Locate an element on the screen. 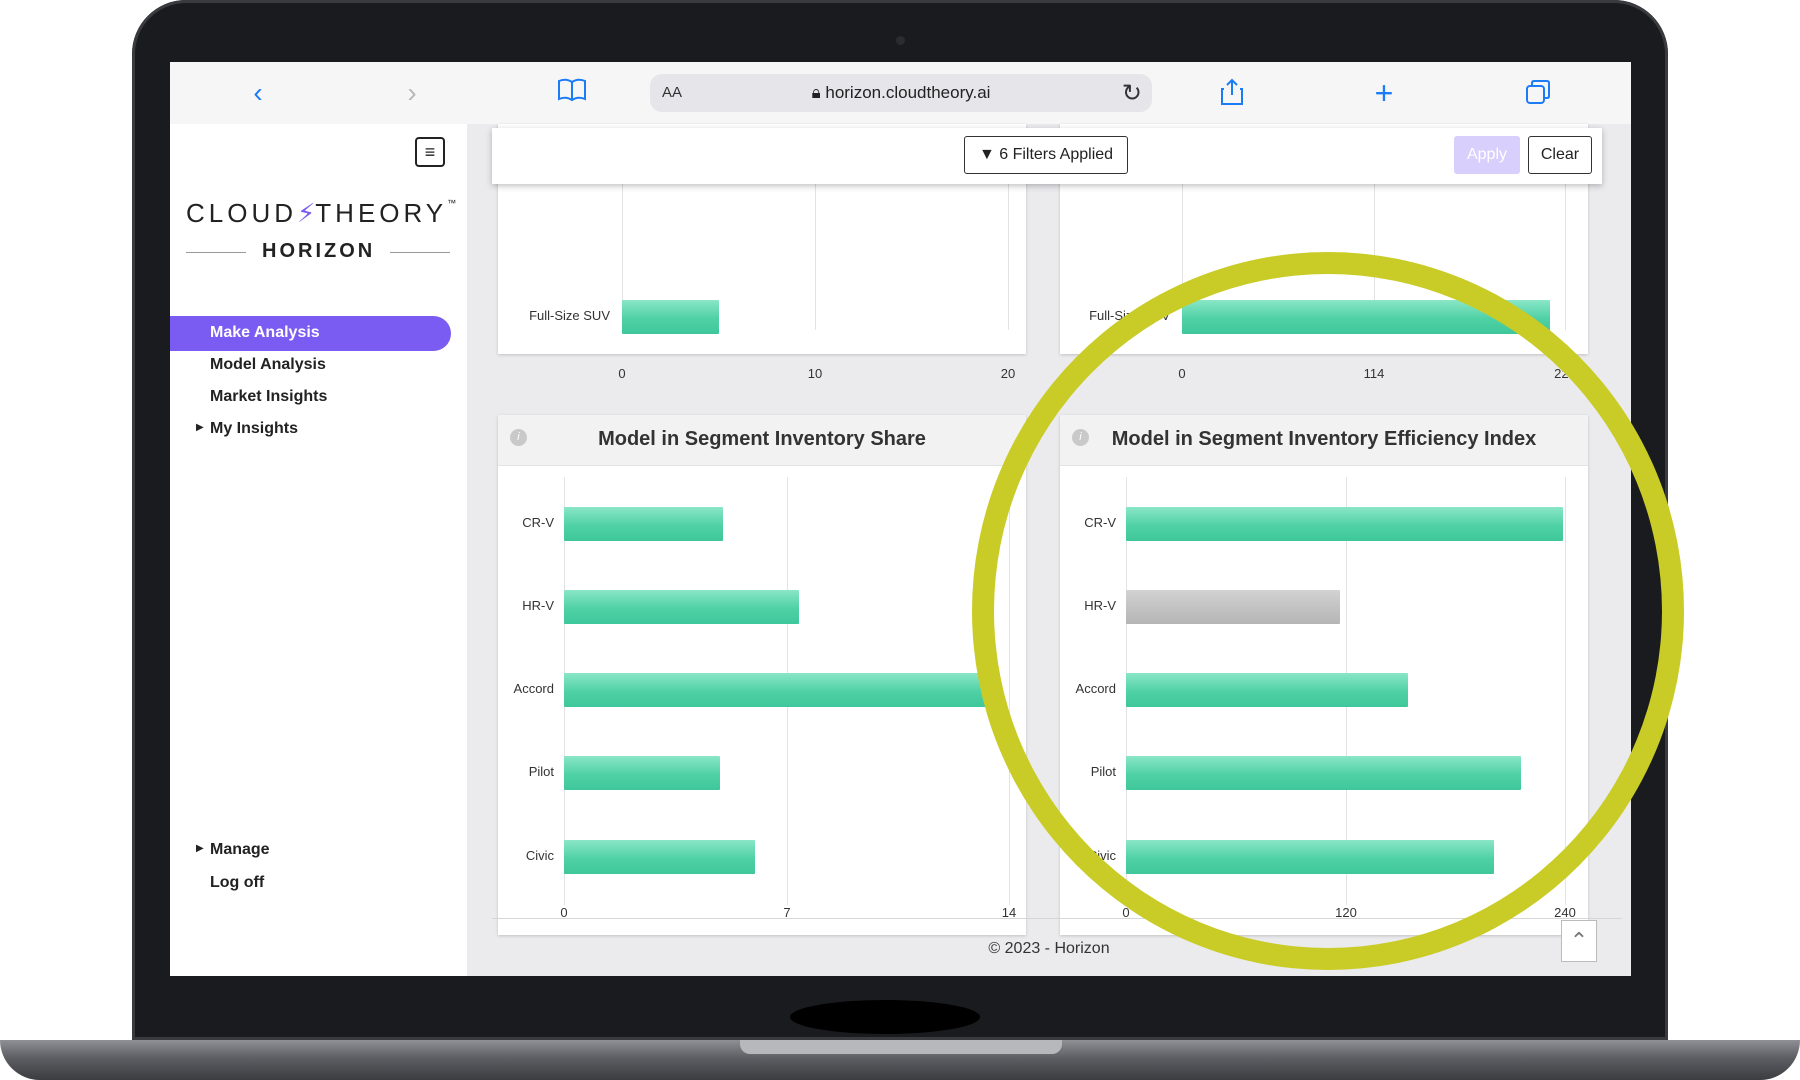 The height and width of the screenshot is (1080, 1800). filter-bar: ▼︎ 6 Filters Applied Apply Clear is located at coordinates (1047, 156).